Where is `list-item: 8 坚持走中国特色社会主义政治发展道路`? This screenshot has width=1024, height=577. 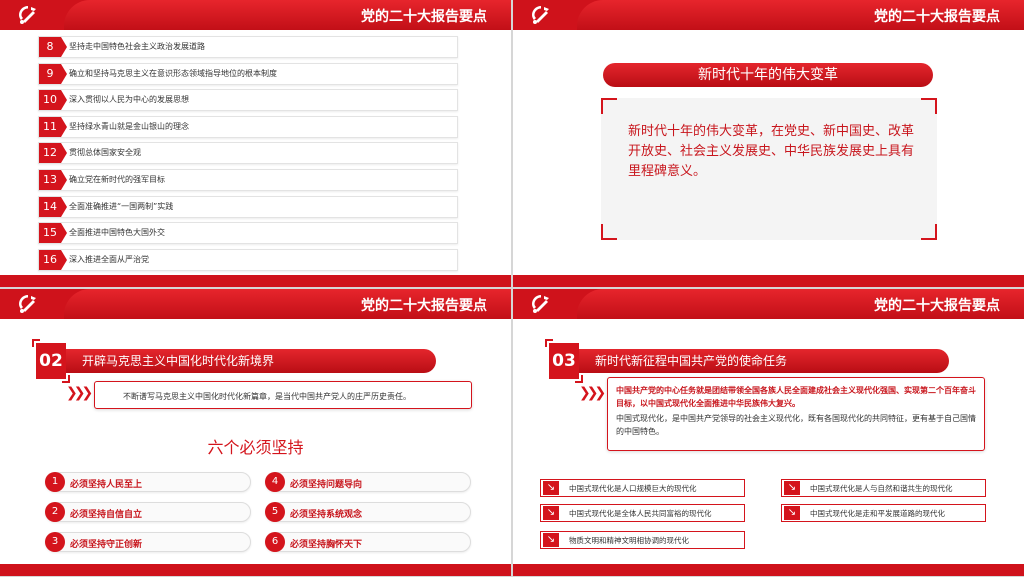
list-item: 8 坚持走中国特色社会主义政治发展道路 is located at coordinates (248, 47).